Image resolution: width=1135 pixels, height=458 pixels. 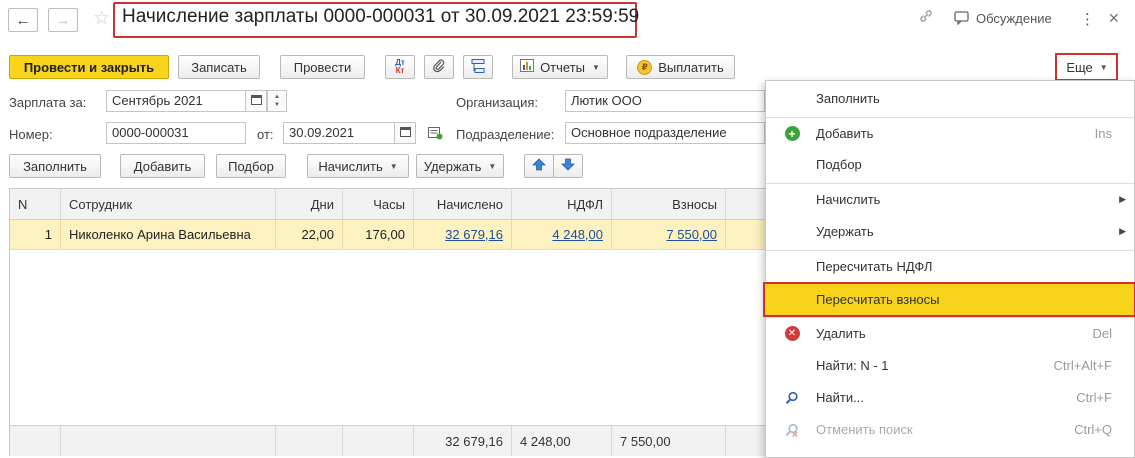 I want to click on date-input: 30.09.2021, so click(x=339, y=133).